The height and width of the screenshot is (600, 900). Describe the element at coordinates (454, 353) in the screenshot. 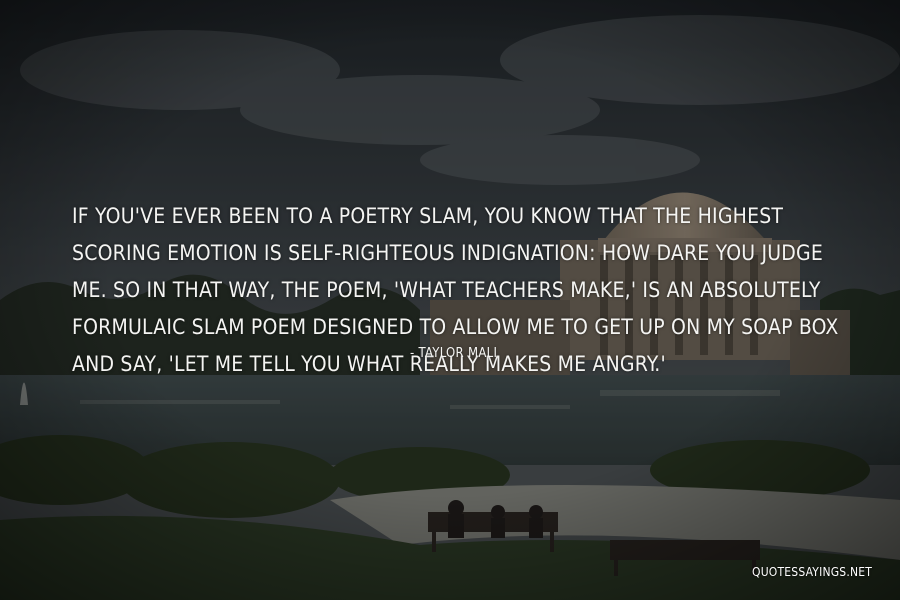

I see `quote-author: - Taylor Mali` at that location.